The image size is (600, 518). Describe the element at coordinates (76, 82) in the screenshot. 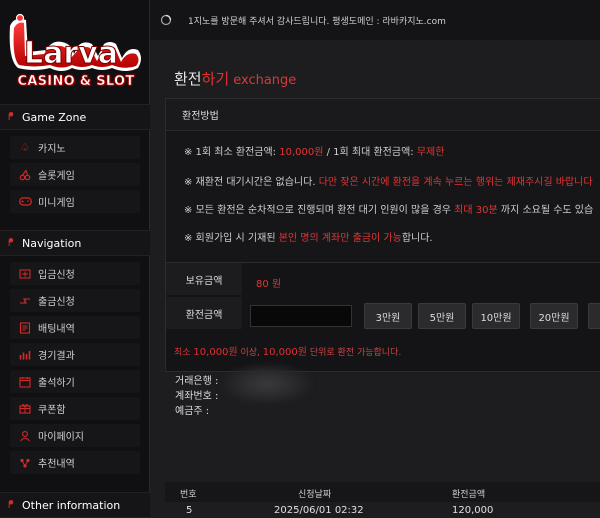

I see `logo-subtitle: CASINO & SLOT` at that location.